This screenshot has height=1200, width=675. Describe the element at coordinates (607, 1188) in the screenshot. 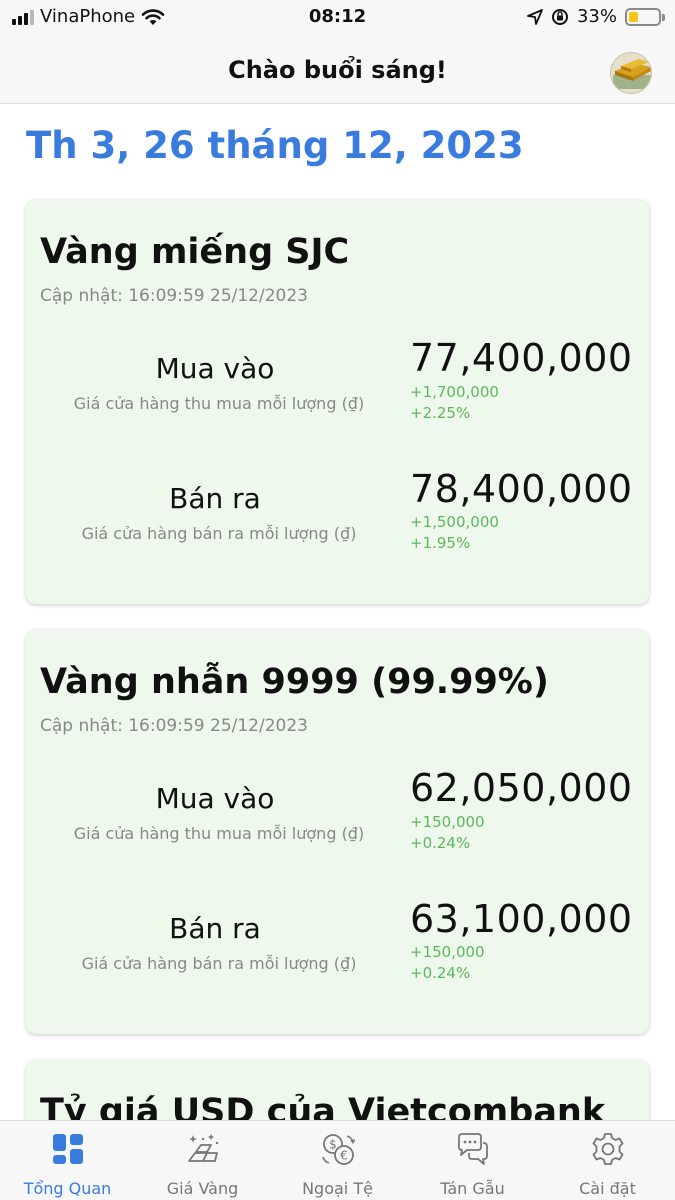

I see `tab-label: Cài đặt` at that location.